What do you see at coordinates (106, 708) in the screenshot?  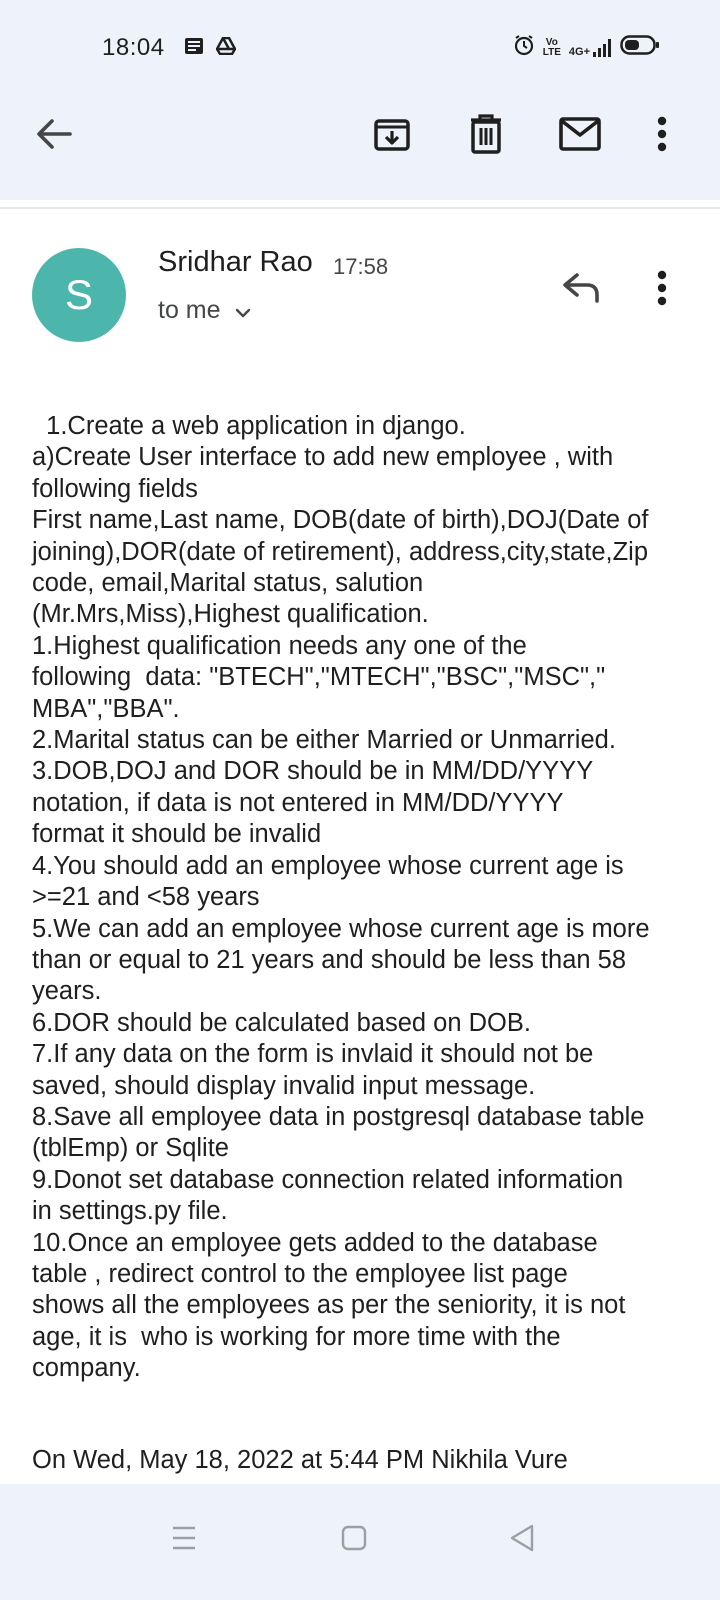 I see `body-line: MBA","BBA".` at bounding box center [106, 708].